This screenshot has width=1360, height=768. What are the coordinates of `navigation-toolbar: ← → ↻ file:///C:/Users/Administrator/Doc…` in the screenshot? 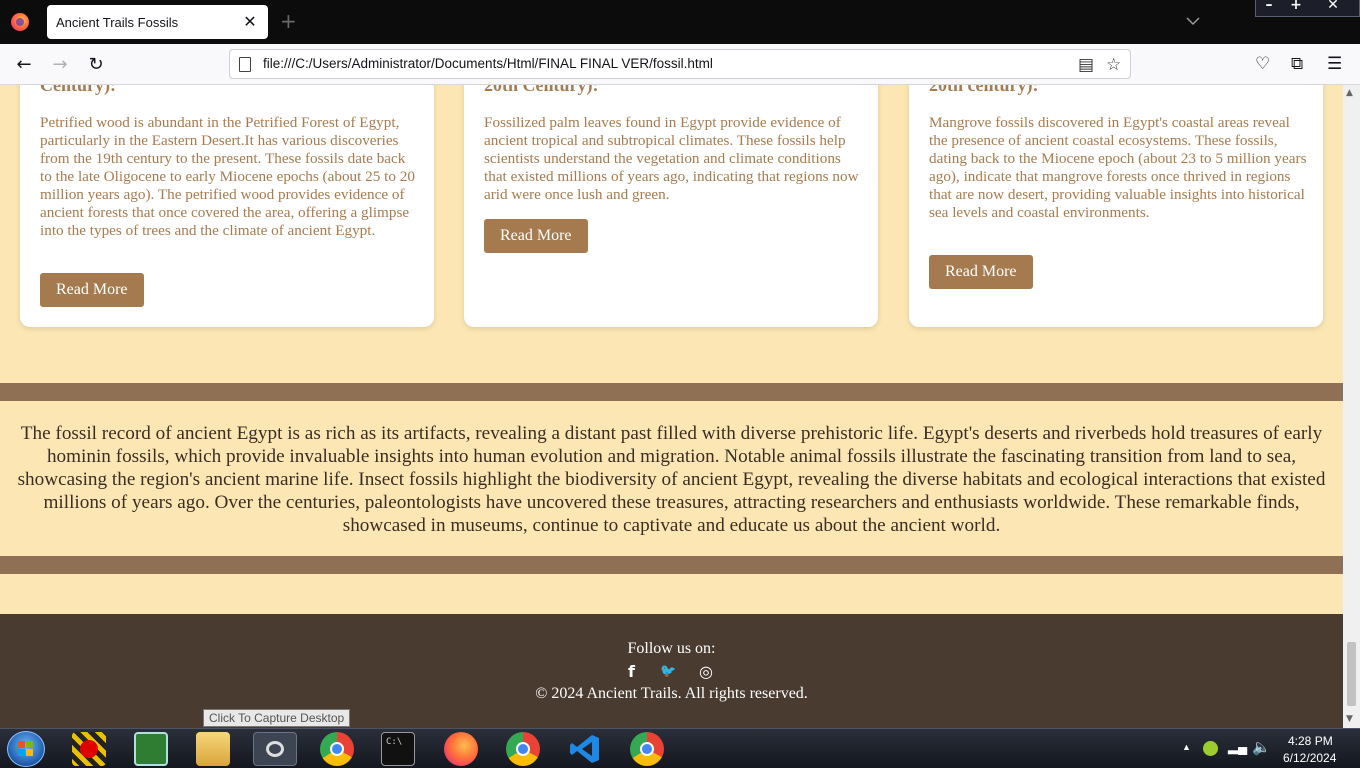 It's located at (680, 64).